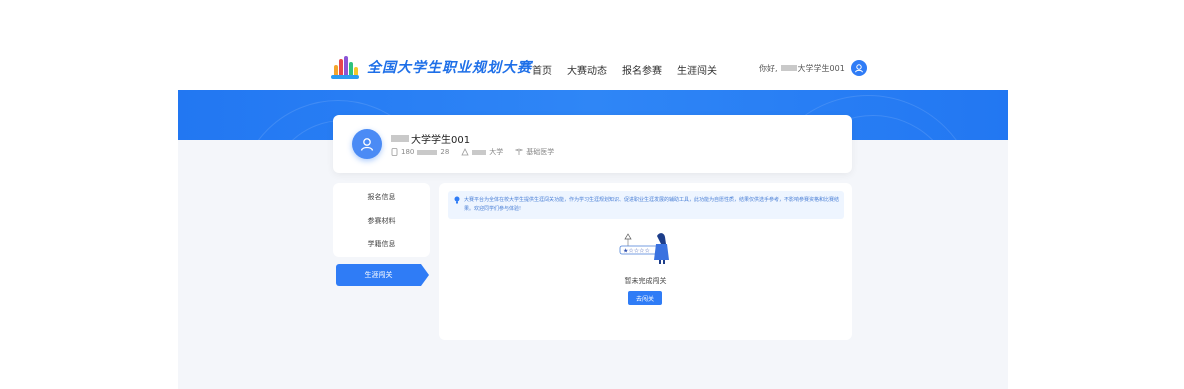  What do you see at coordinates (858, 68) in the screenshot?
I see `user-avatar-icon` at bounding box center [858, 68].